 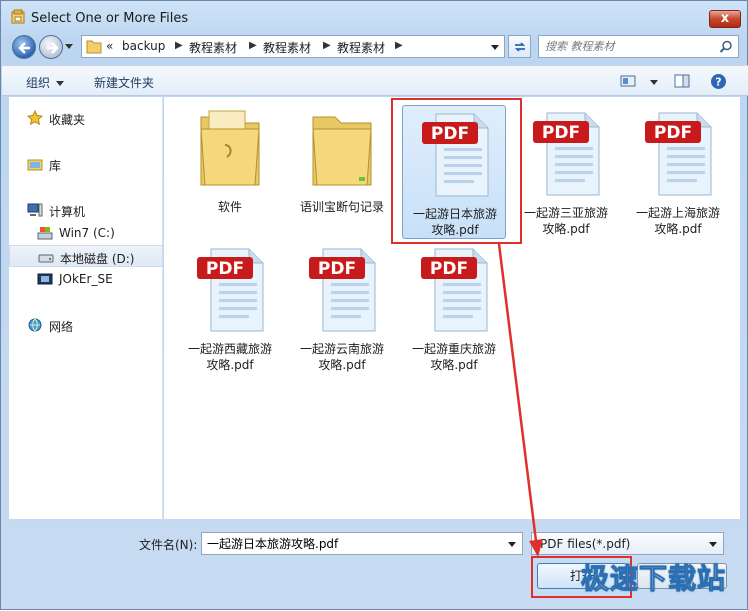 What do you see at coordinates (46, 258) in the screenshot?
I see `drive-icon` at bounding box center [46, 258].